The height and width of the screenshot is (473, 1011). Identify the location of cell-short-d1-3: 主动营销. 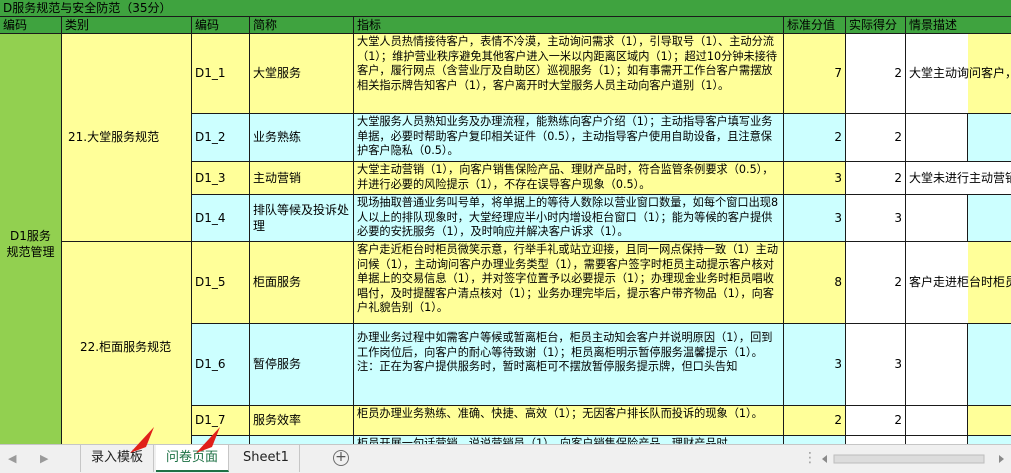
(302, 178).